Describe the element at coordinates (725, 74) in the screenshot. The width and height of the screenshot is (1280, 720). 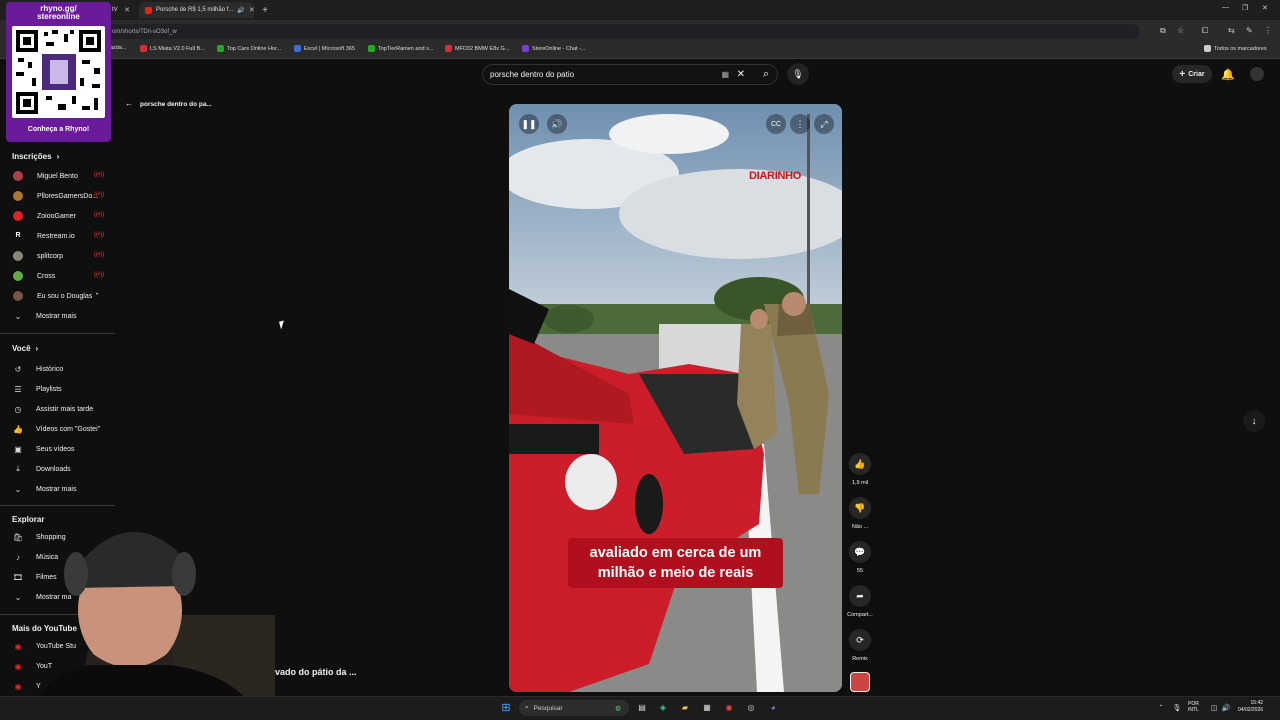
I see `keyboard-icon: ▦` at that location.